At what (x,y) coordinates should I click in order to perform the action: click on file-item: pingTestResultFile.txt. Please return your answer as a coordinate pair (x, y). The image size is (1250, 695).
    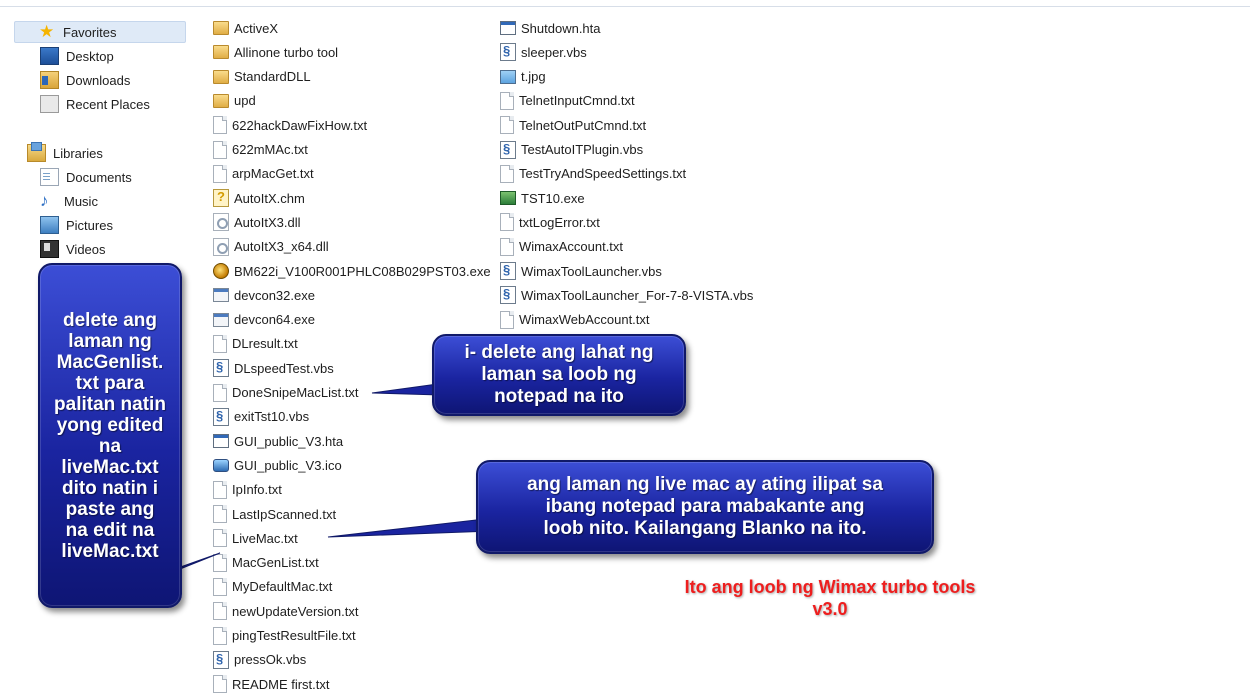
    Looking at the image, I should click on (284, 636).